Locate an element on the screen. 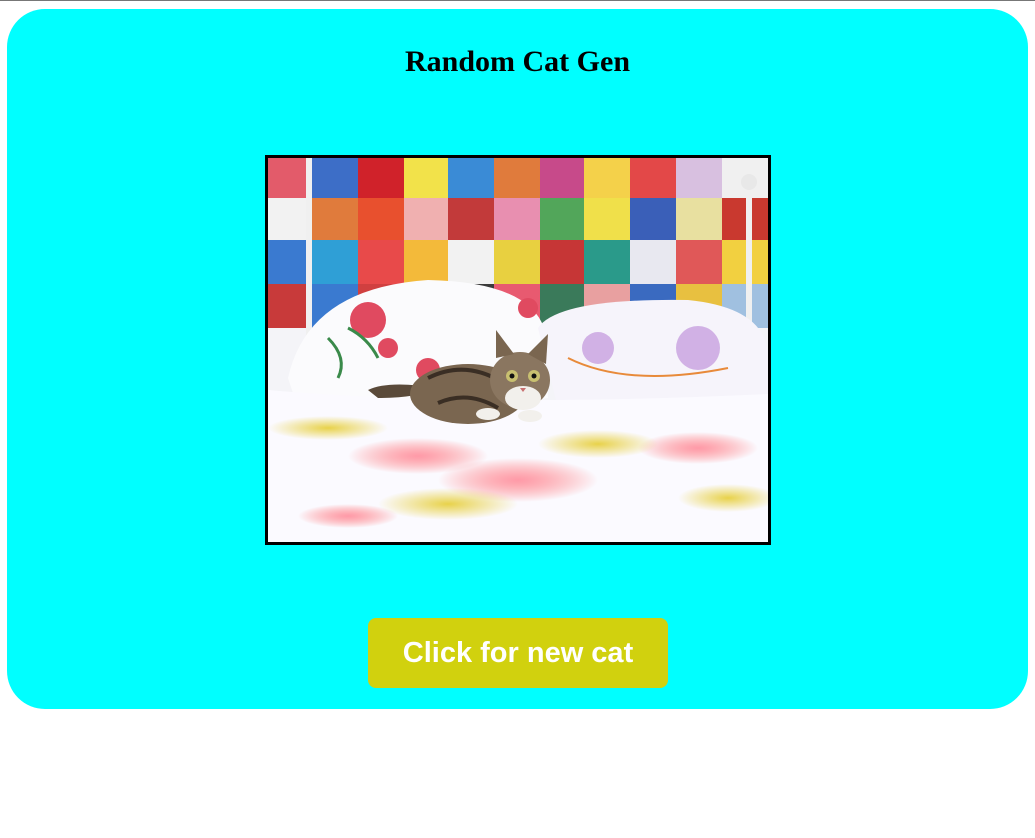 The width and height of the screenshot is (1035, 838). new-cat-button: Click for new cat is located at coordinates (518, 653).